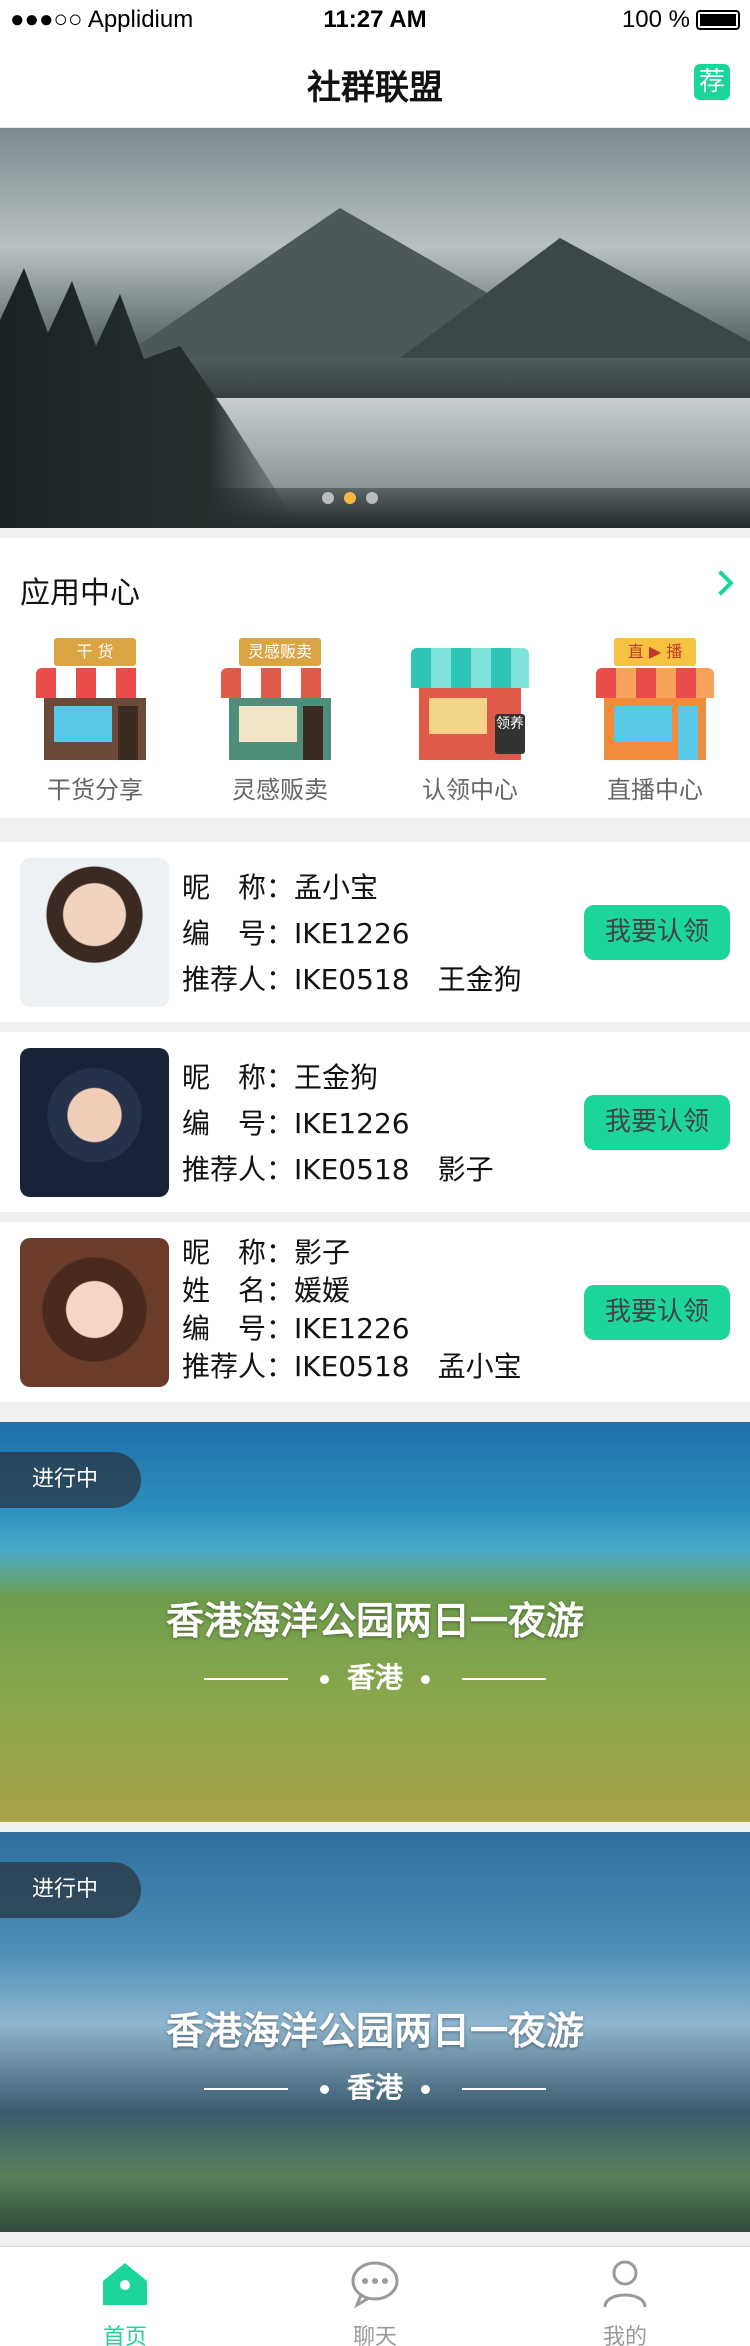 The height and width of the screenshot is (2346, 750). What do you see at coordinates (80, 593) in the screenshot?
I see `app-center-heading: 应用中心` at bounding box center [80, 593].